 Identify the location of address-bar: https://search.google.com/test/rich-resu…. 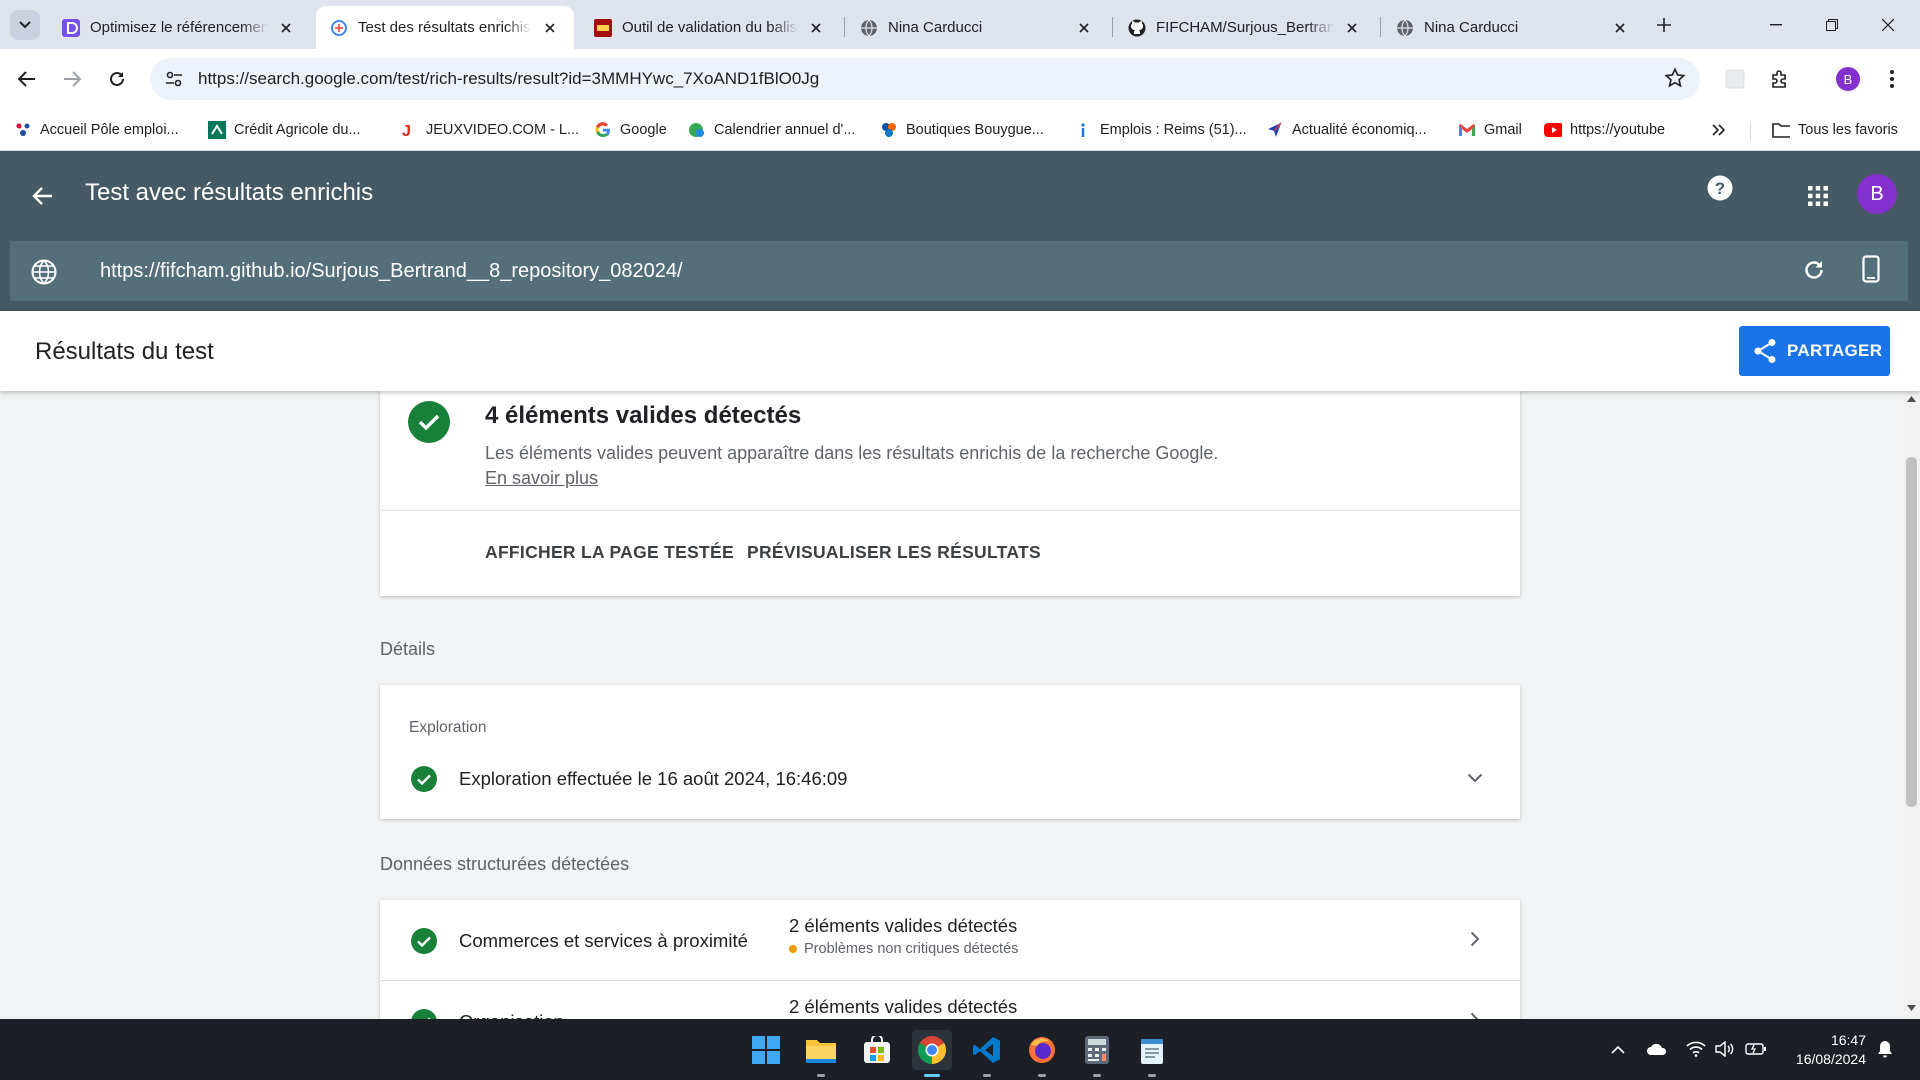
(925, 79).